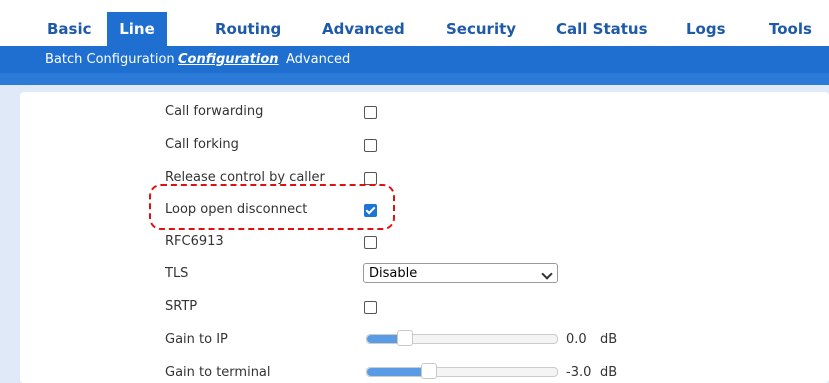  I want to click on checkbox-call-forking, so click(370, 145).